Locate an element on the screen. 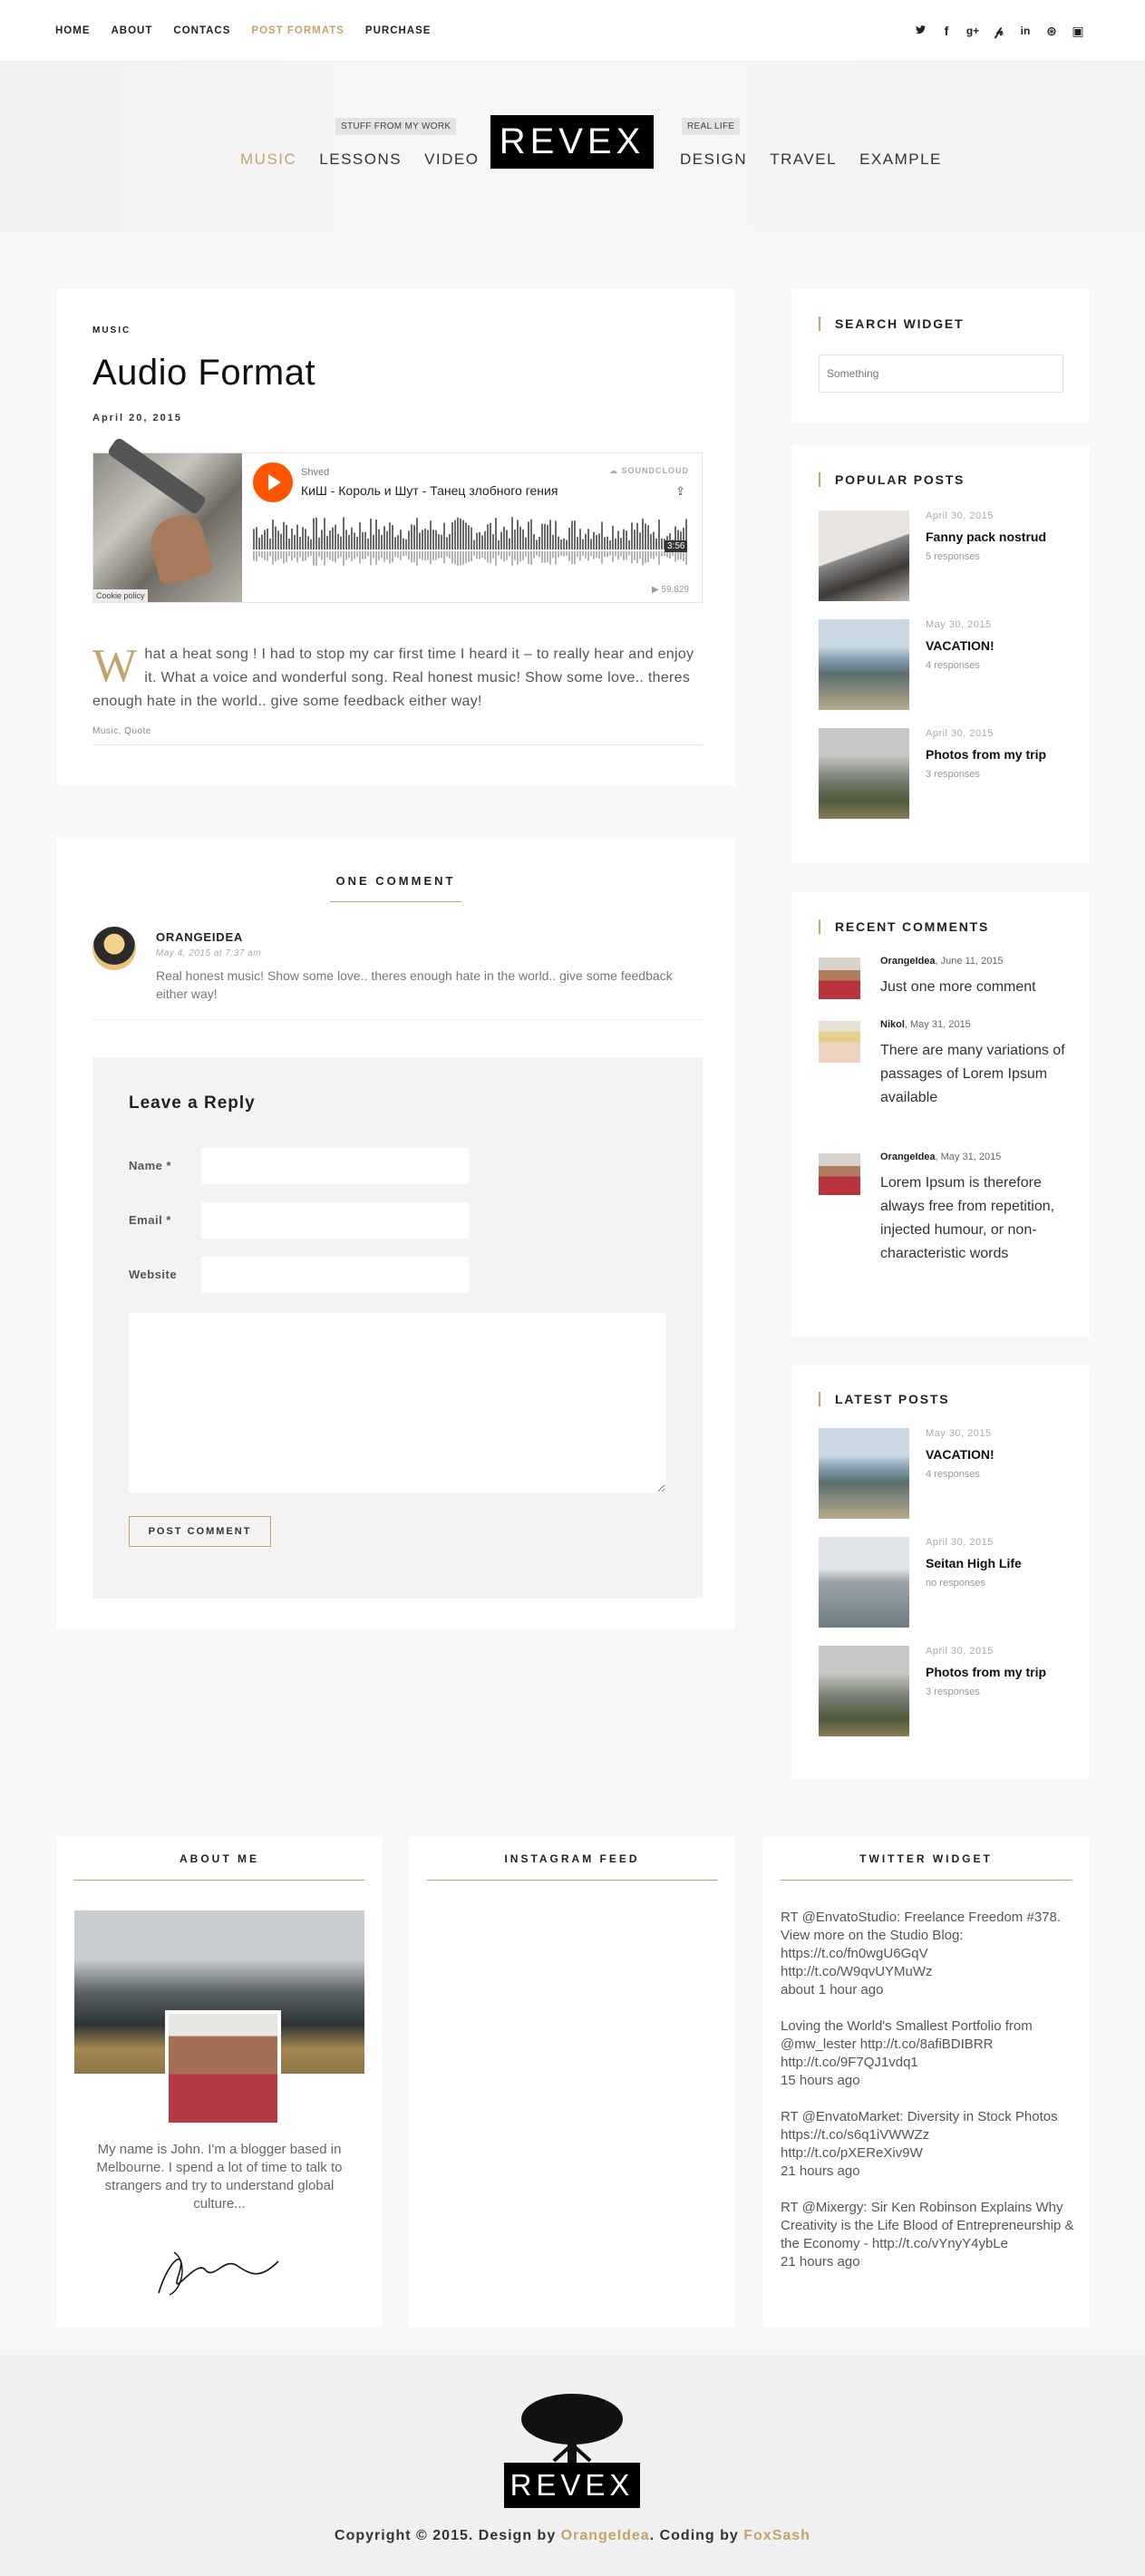 This screenshot has height=2576, width=1145. post-date: April 30, 2015 is located at coordinates (960, 733).